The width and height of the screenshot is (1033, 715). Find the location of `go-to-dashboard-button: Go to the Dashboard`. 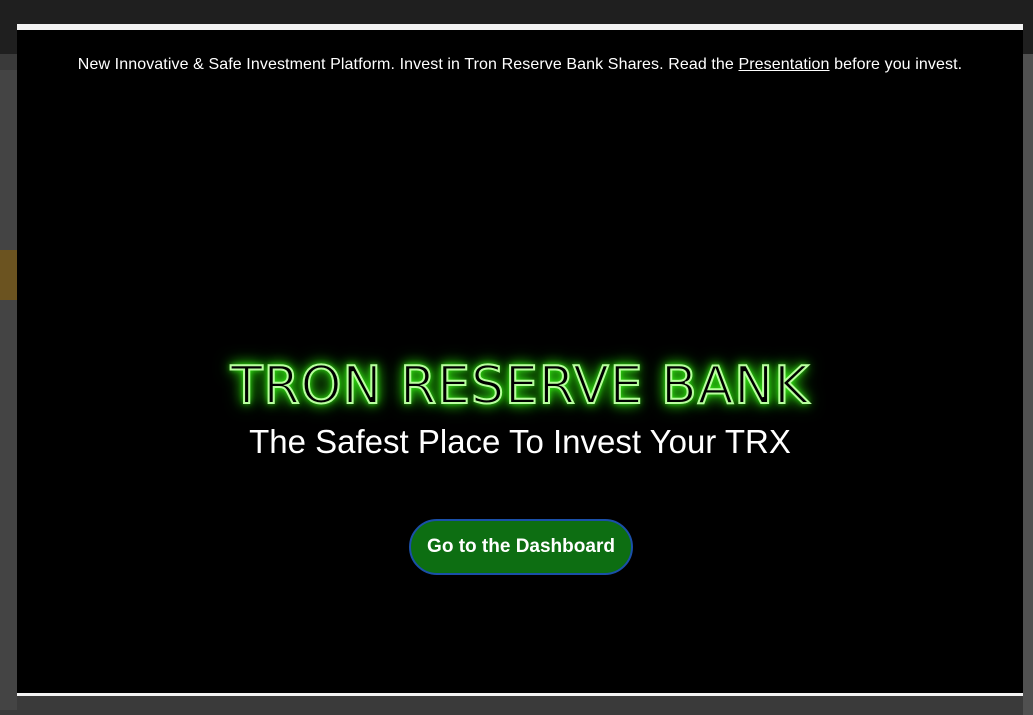

go-to-dashboard-button: Go to the Dashboard is located at coordinates (521, 547).